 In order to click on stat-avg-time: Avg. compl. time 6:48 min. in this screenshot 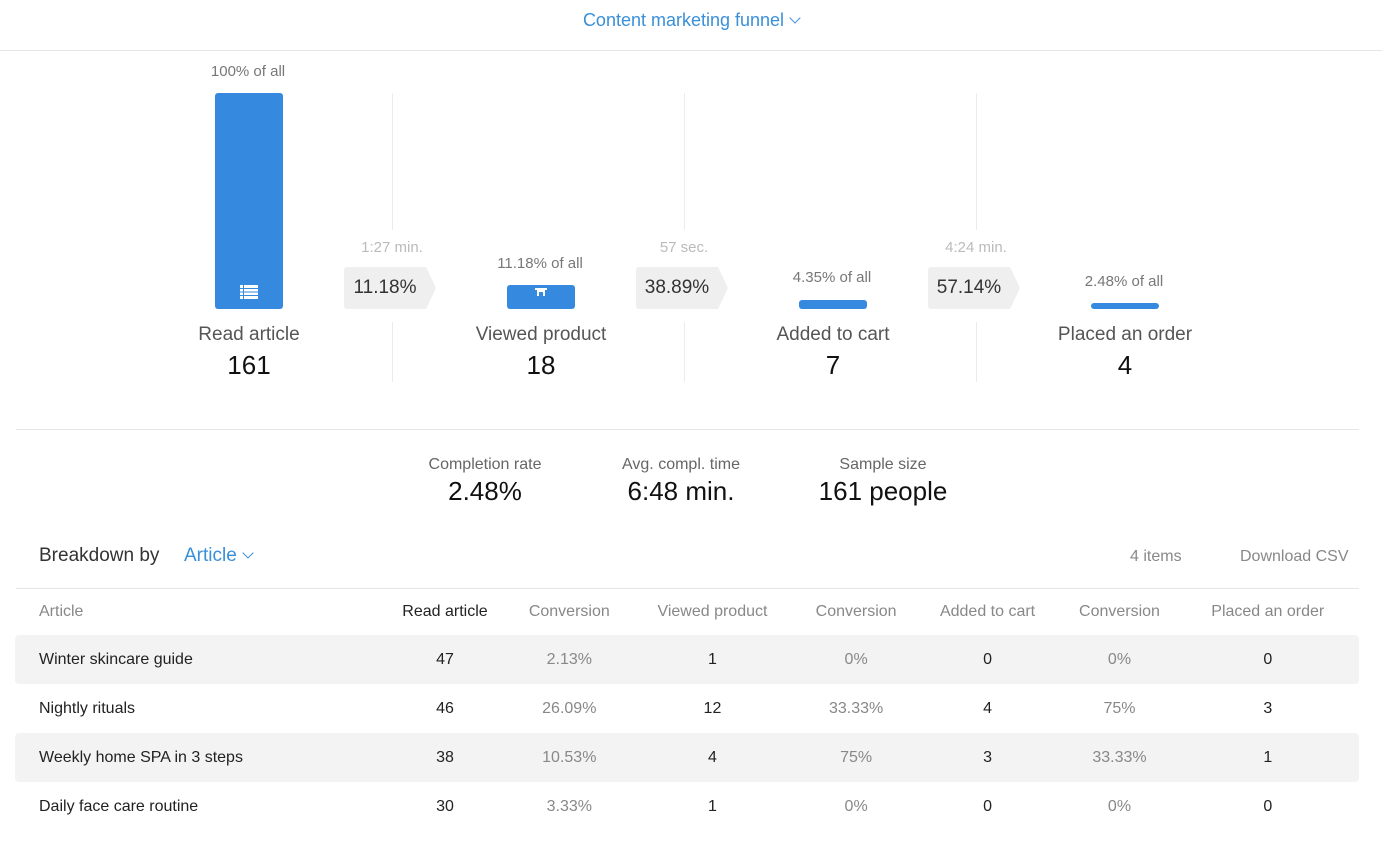, I will do `click(681, 481)`.